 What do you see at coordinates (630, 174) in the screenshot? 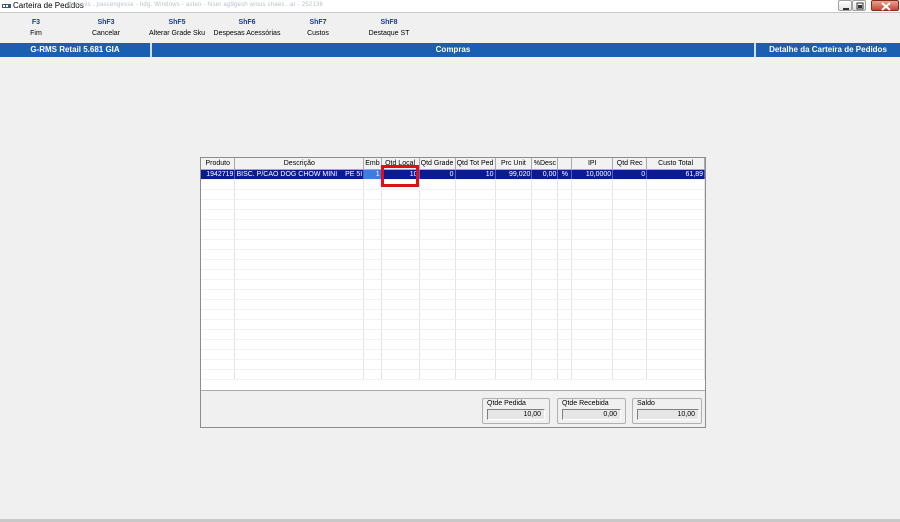
I see `cell-qtd-rec: 0` at bounding box center [630, 174].